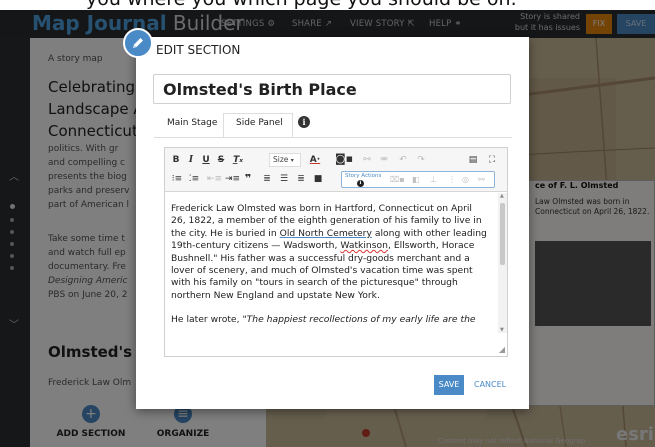 This screenshot has width=655, height=447. I want to click on p2-text-a: He later wrote,, so click(207, 320).